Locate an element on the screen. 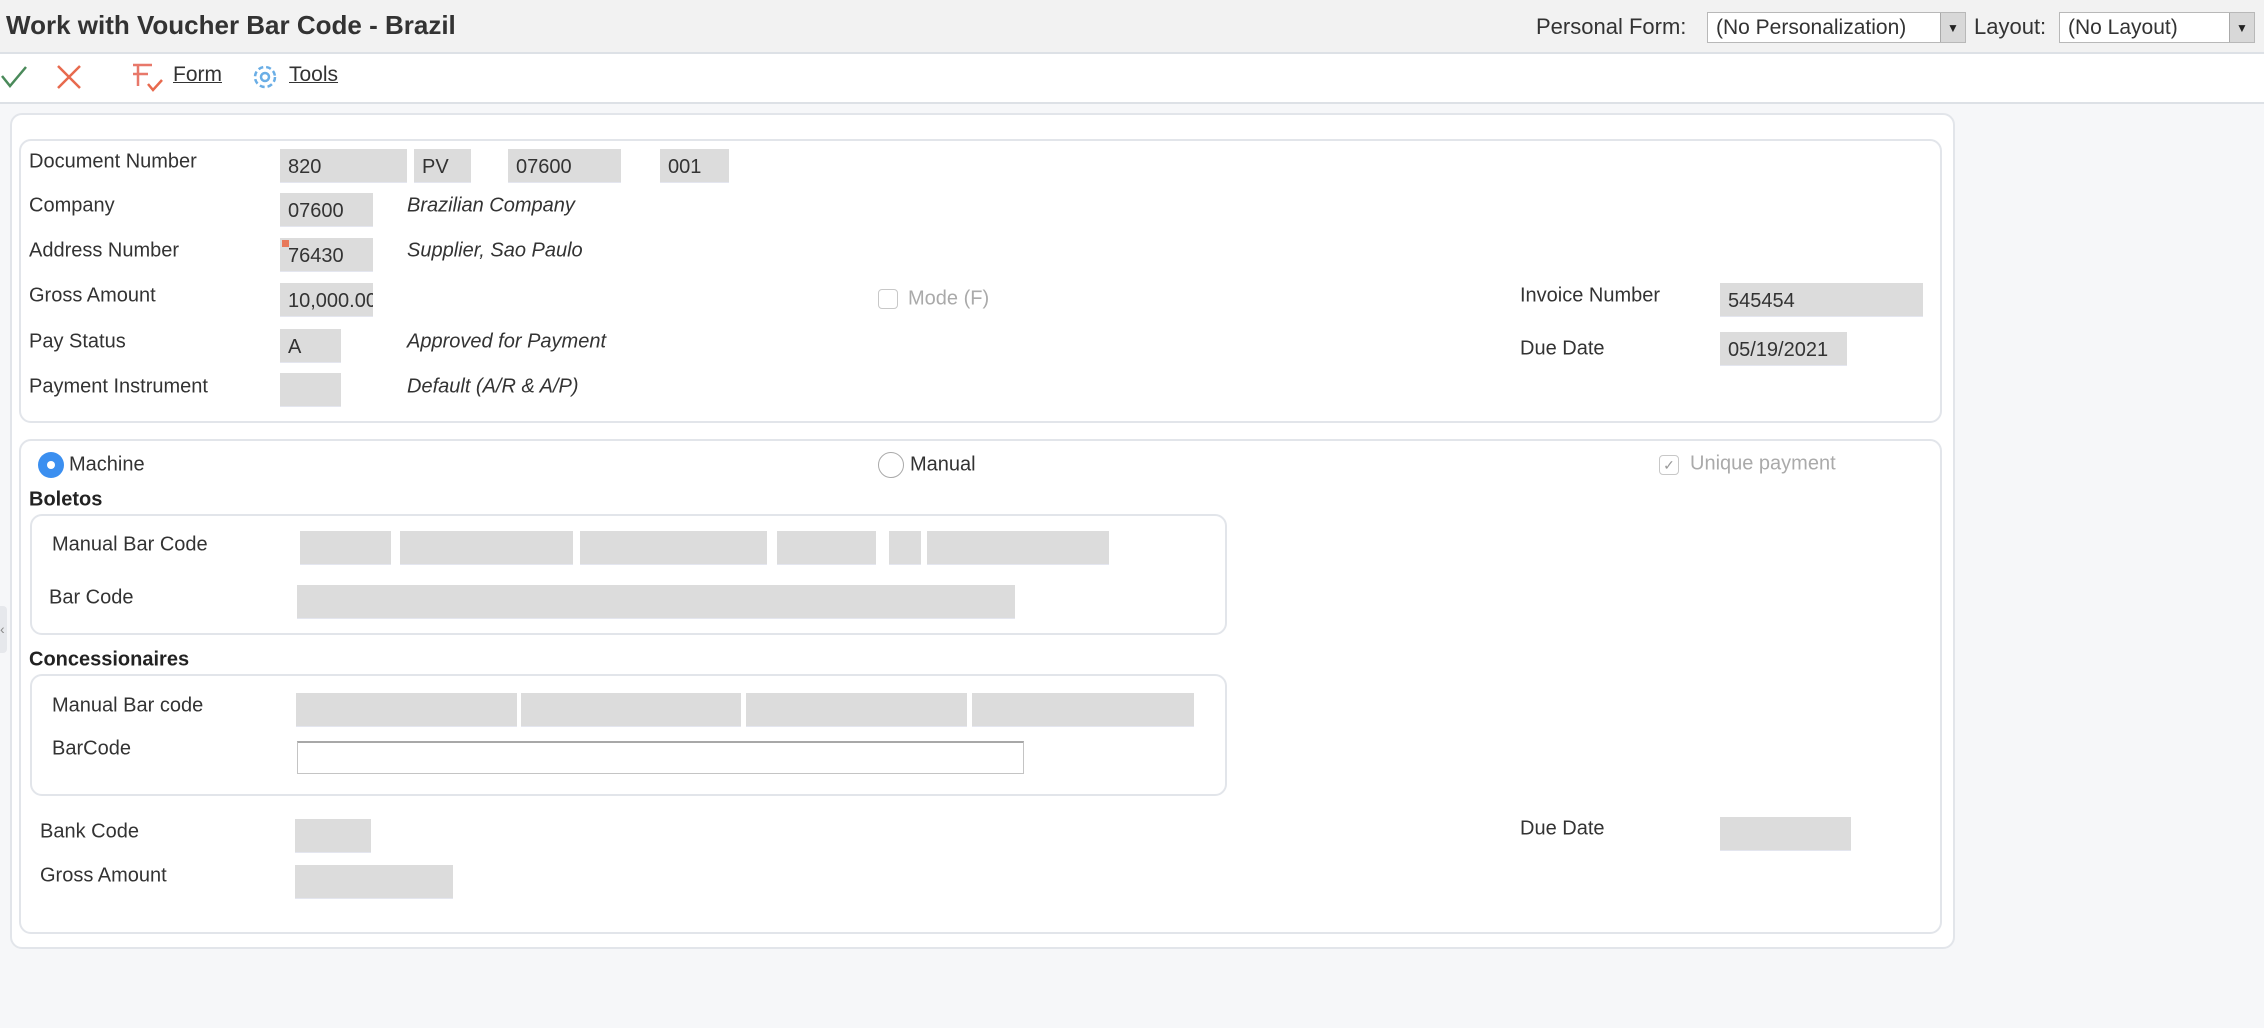 Image resolution: width=2264 pixels, height=1028 pixels. due-date-field: 05/19/2021 is located at coordinates (1783, 349).